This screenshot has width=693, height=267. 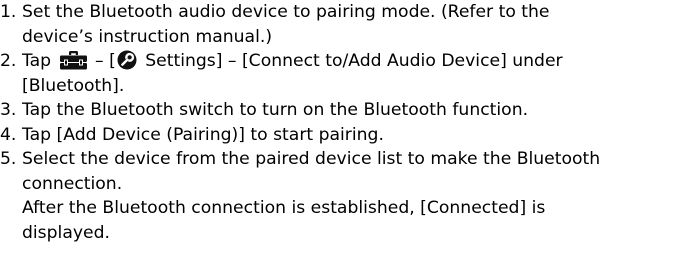 What do you see at coordinates (73, 60) in the screenshot?
I see `toolbox-icon` at bounding box center [73, 60].